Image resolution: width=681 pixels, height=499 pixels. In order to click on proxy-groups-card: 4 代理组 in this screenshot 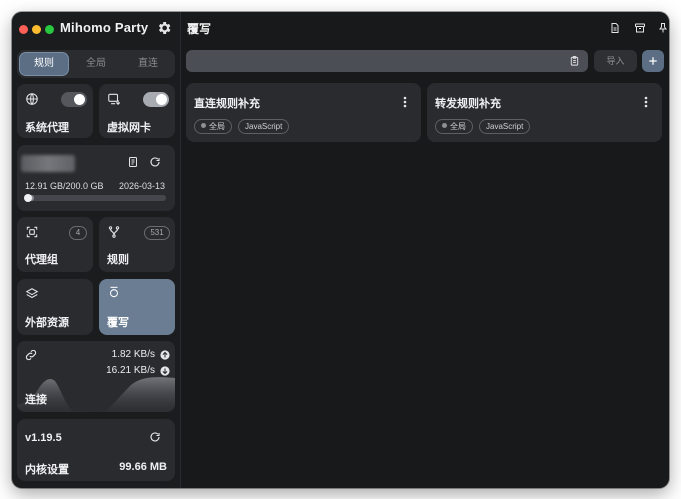, I will do `click(55, 244)`.